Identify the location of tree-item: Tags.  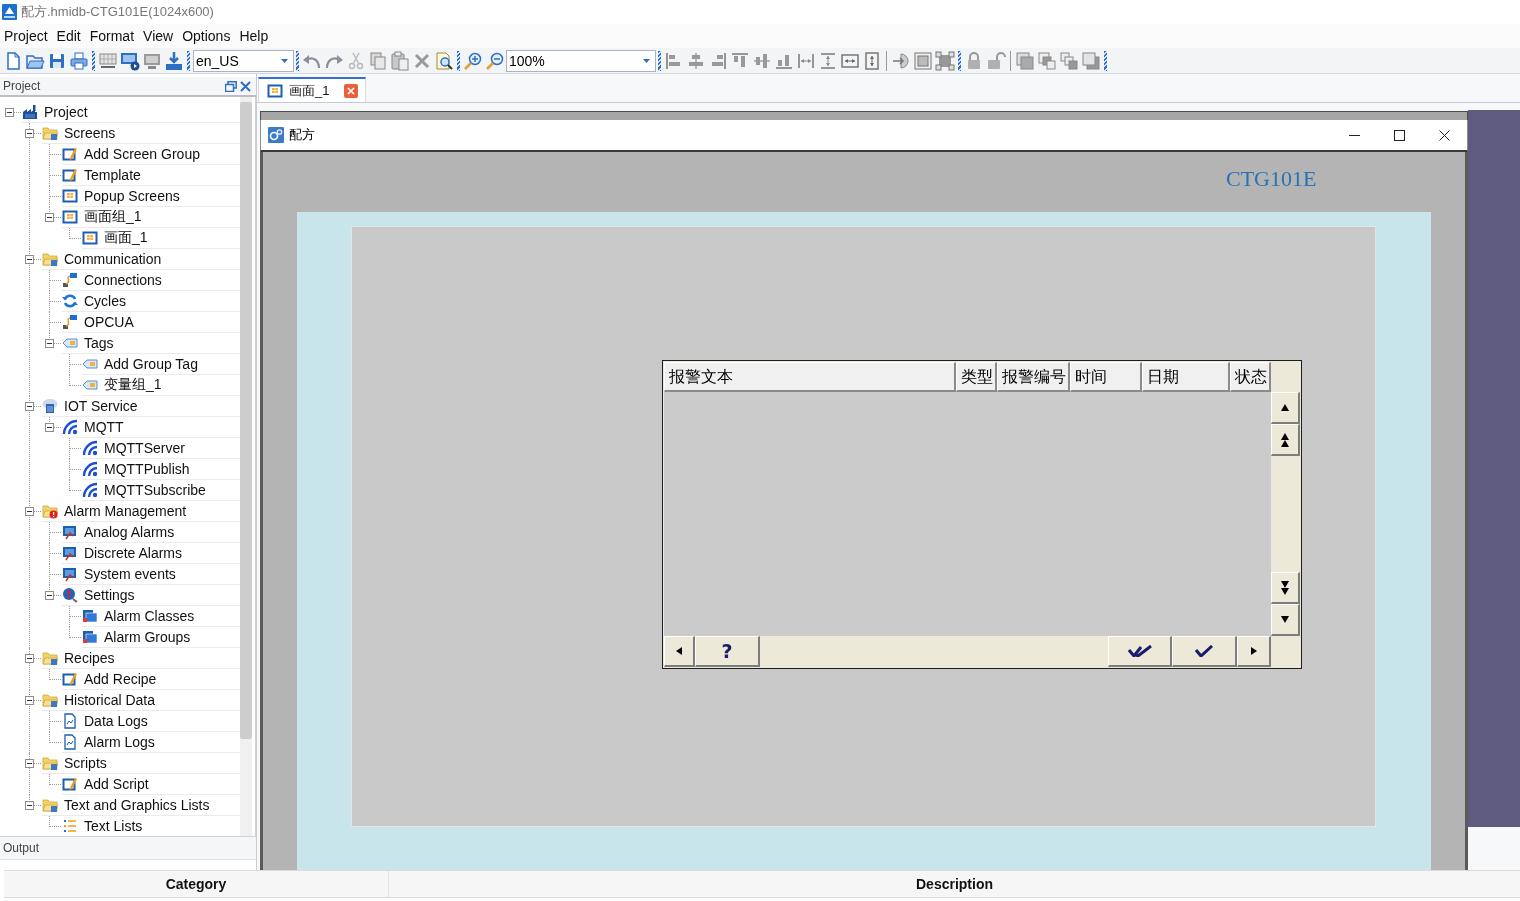
(151, 343).